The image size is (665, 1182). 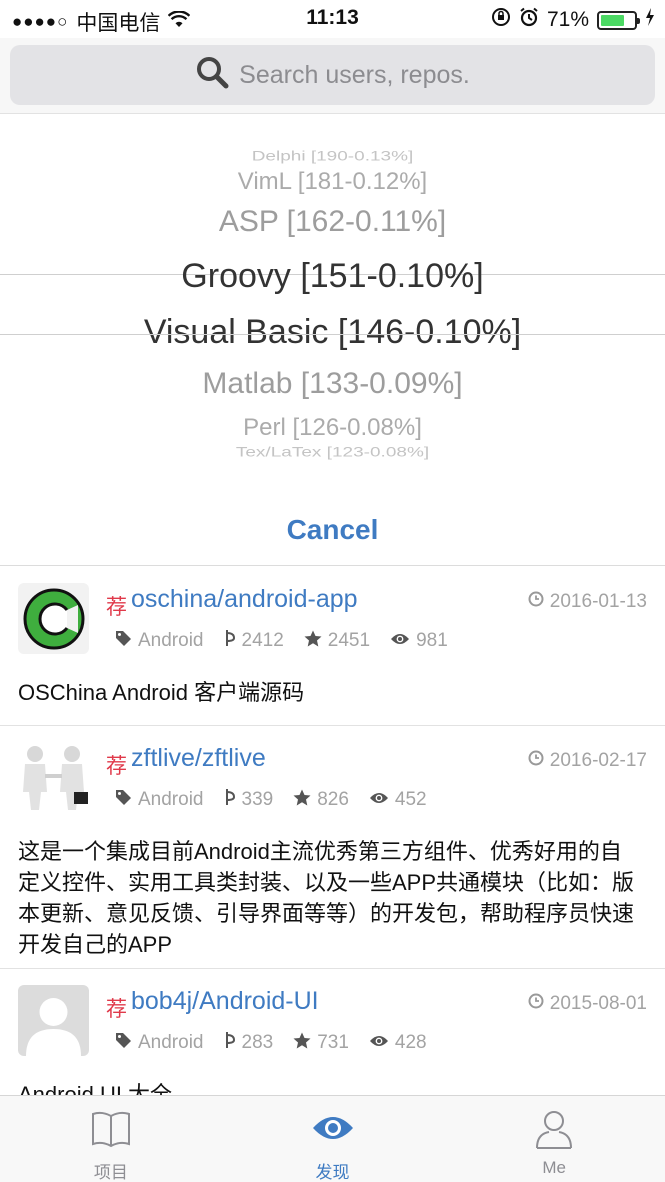 I want to click on fork-count: 283, so click(x=257, y=1042).